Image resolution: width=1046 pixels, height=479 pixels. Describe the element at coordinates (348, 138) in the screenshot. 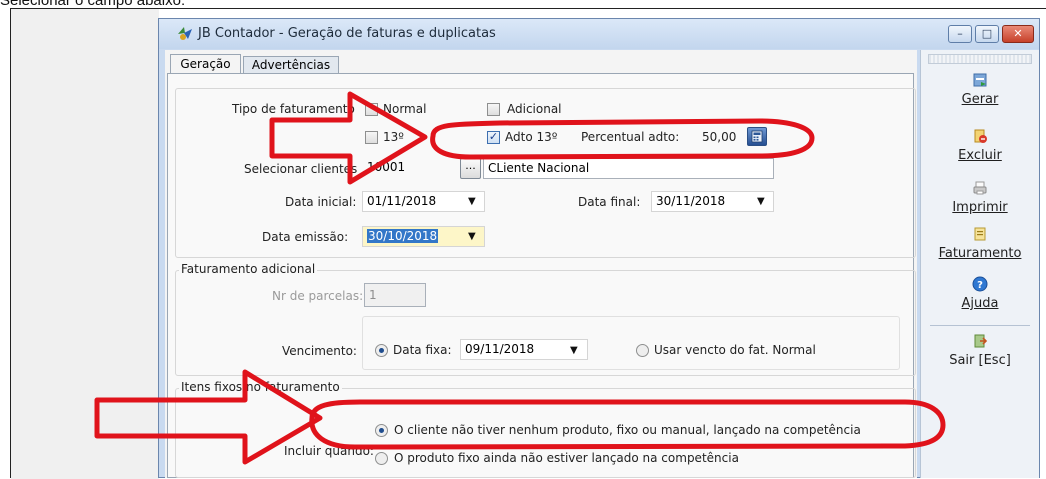

I see `annotation-arrow-top` at that location.